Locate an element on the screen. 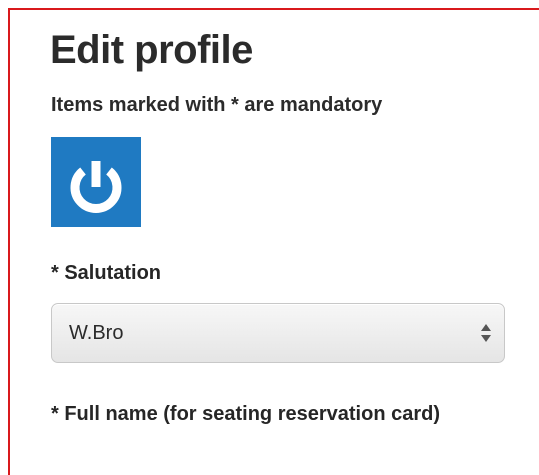  power-icon is located at coordinates (96, 187).